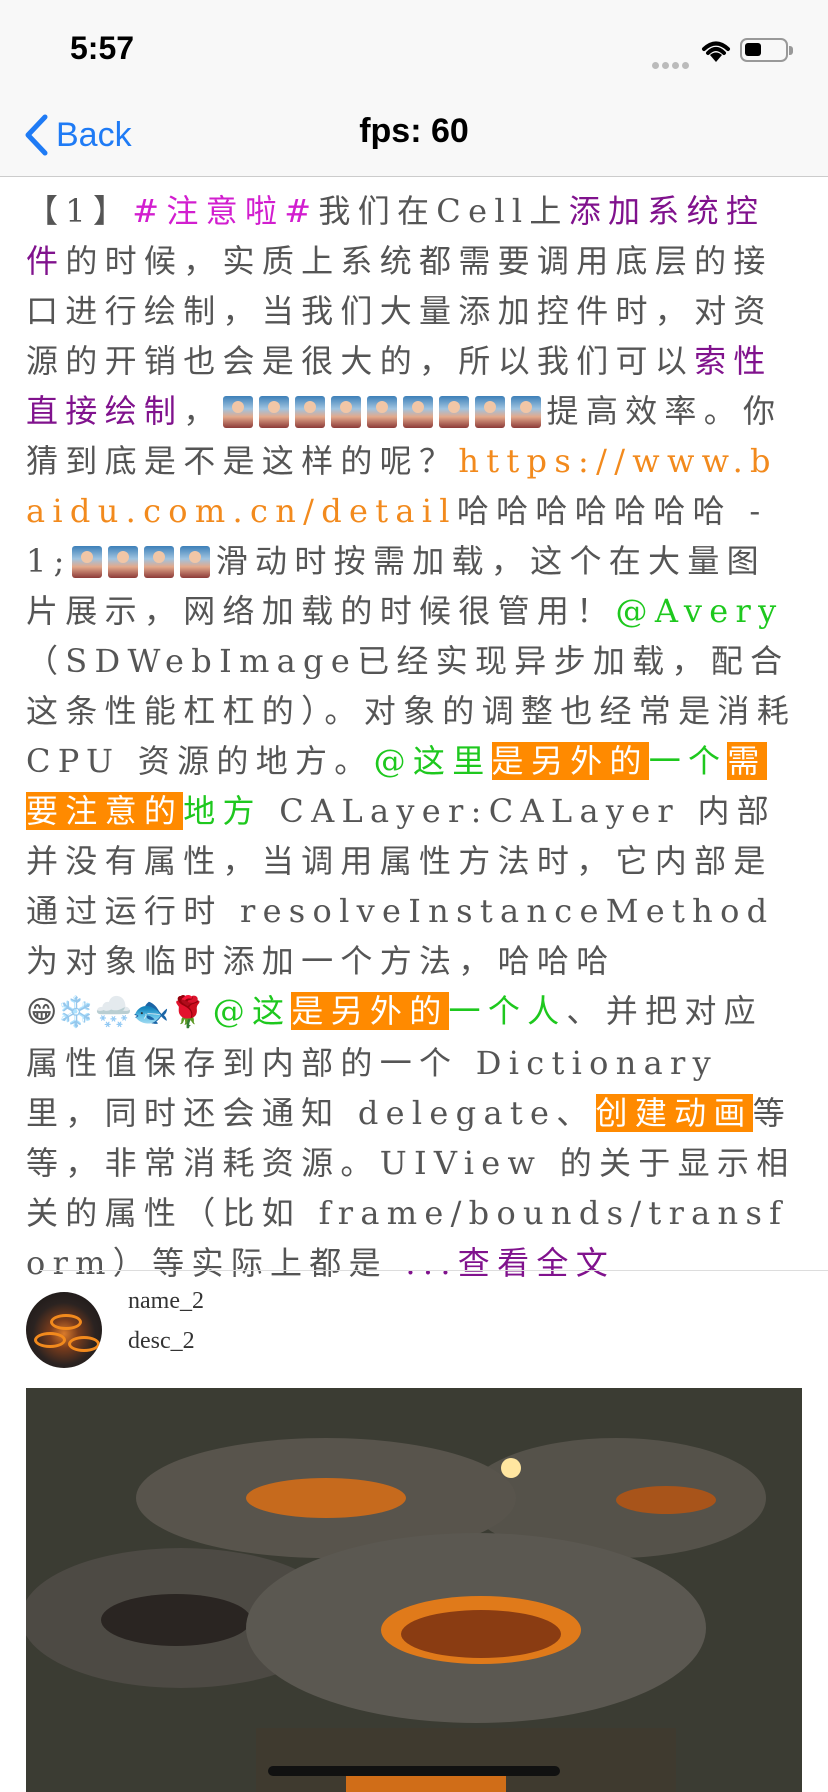  I want to click on battery-icon, so click(764, 50).